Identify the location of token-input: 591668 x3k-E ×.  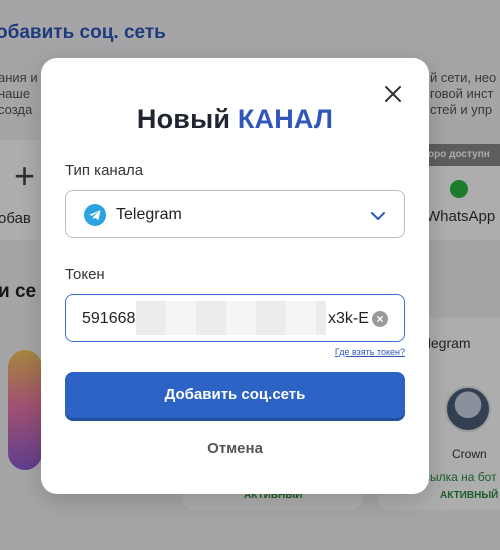
(235, 318).